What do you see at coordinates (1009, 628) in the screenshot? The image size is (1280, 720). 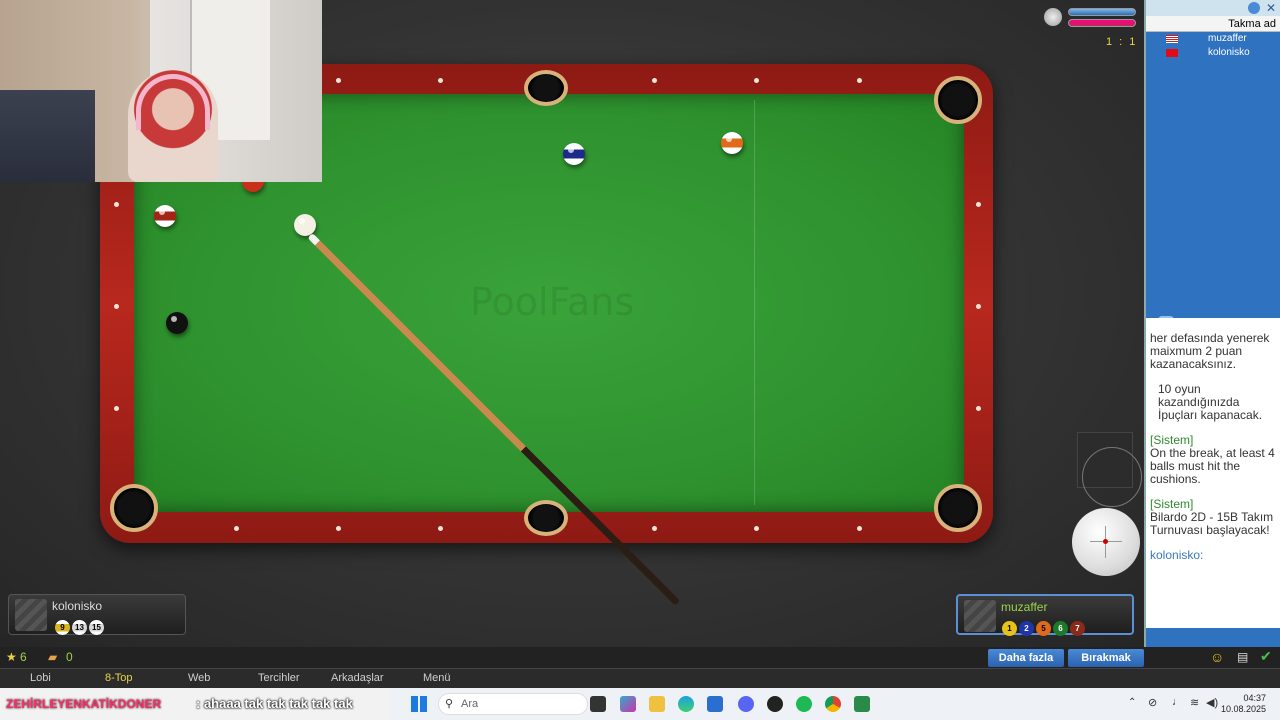 I see `ball-chip-solid: 1` at bounding box center [1009, 628].